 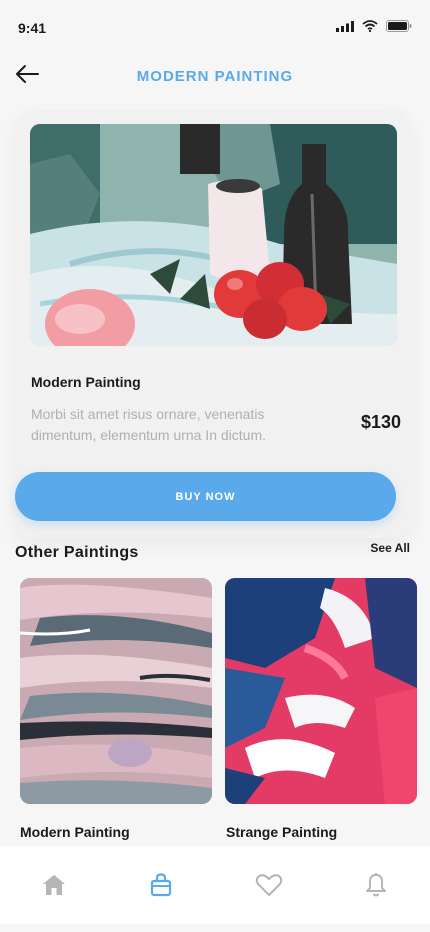 I want to click on heart-icon, so click(x=268, y=885).